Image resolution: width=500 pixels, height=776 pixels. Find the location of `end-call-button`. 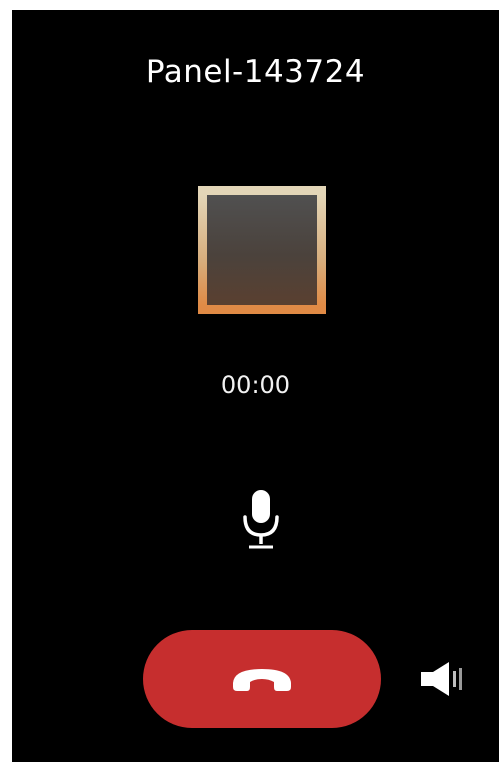

end-call-button is located at coordinates (262, 679).